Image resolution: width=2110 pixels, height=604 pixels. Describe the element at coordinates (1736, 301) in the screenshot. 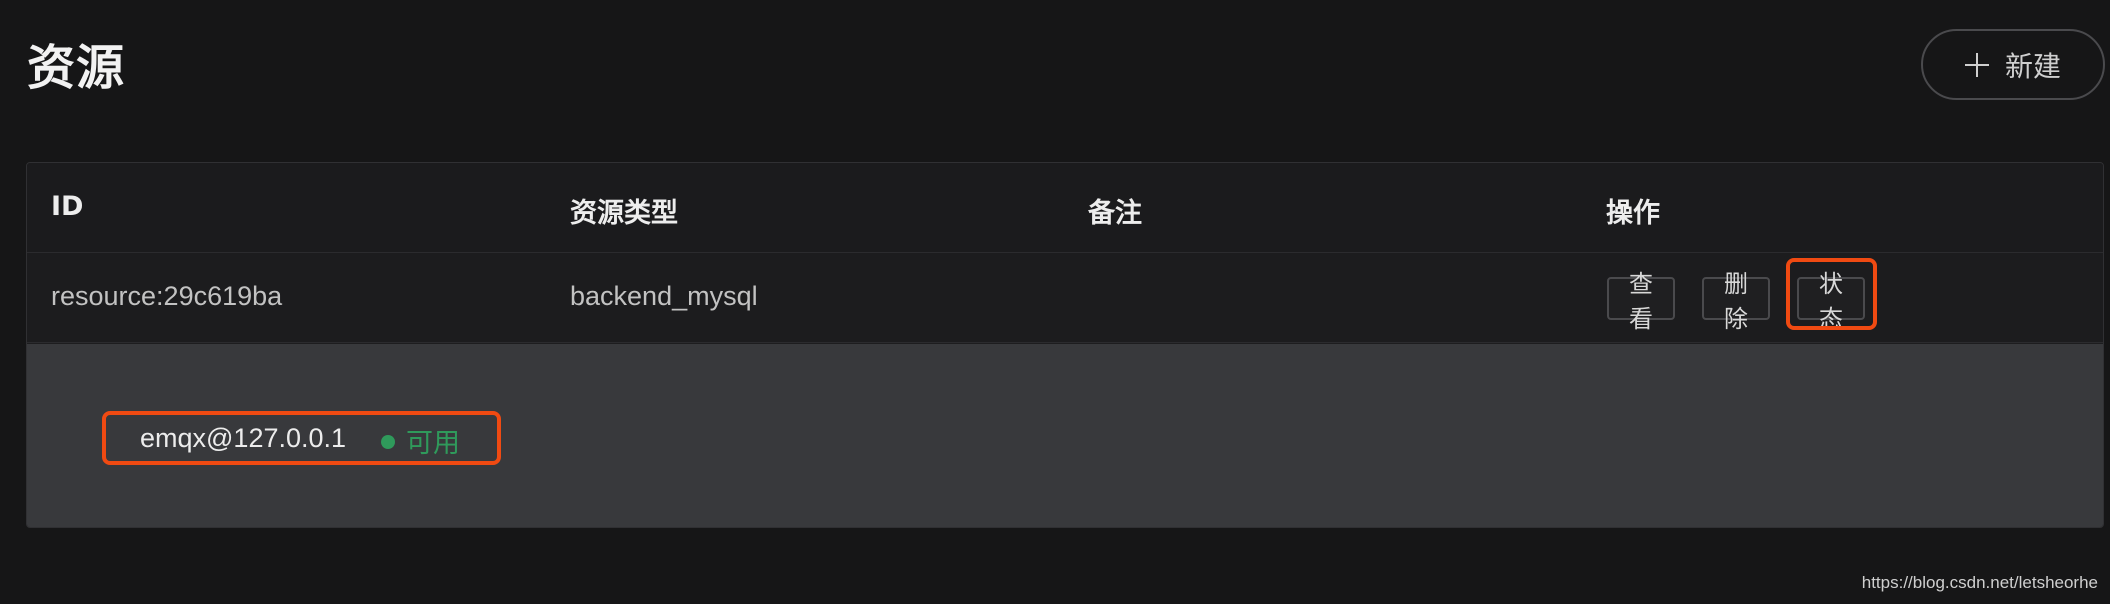

I see `delete-button: 删除` at that location.